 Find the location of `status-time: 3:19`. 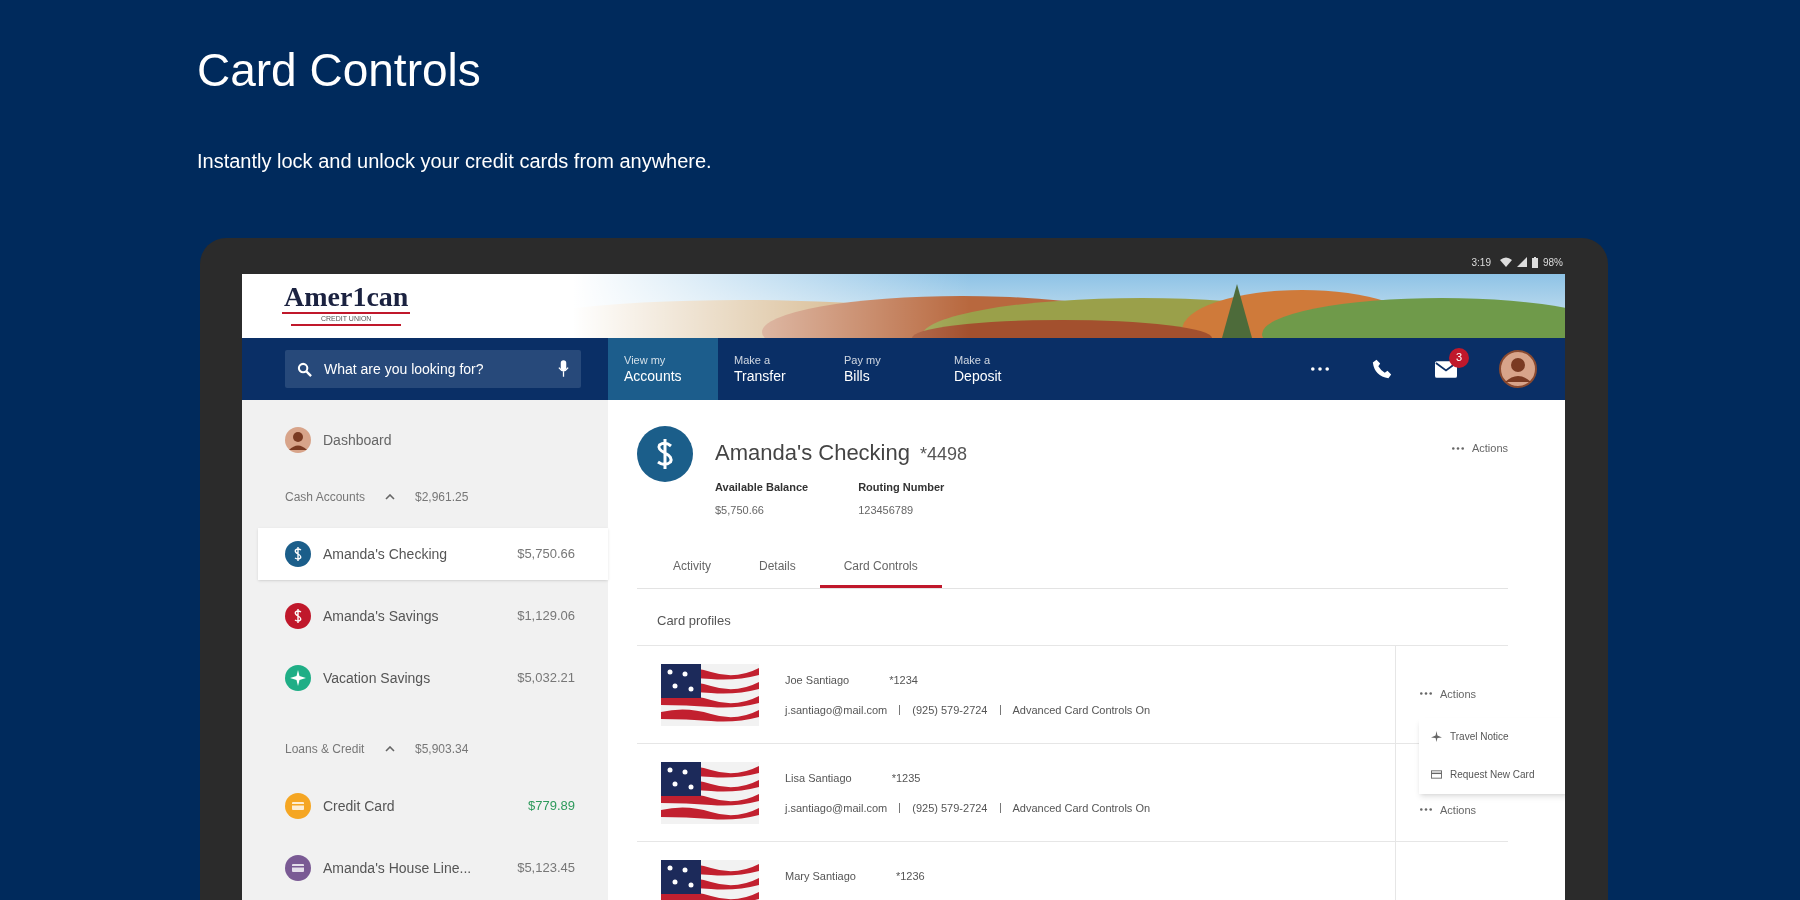

status-time: 3:19 is located at coordinates (1481, 262).